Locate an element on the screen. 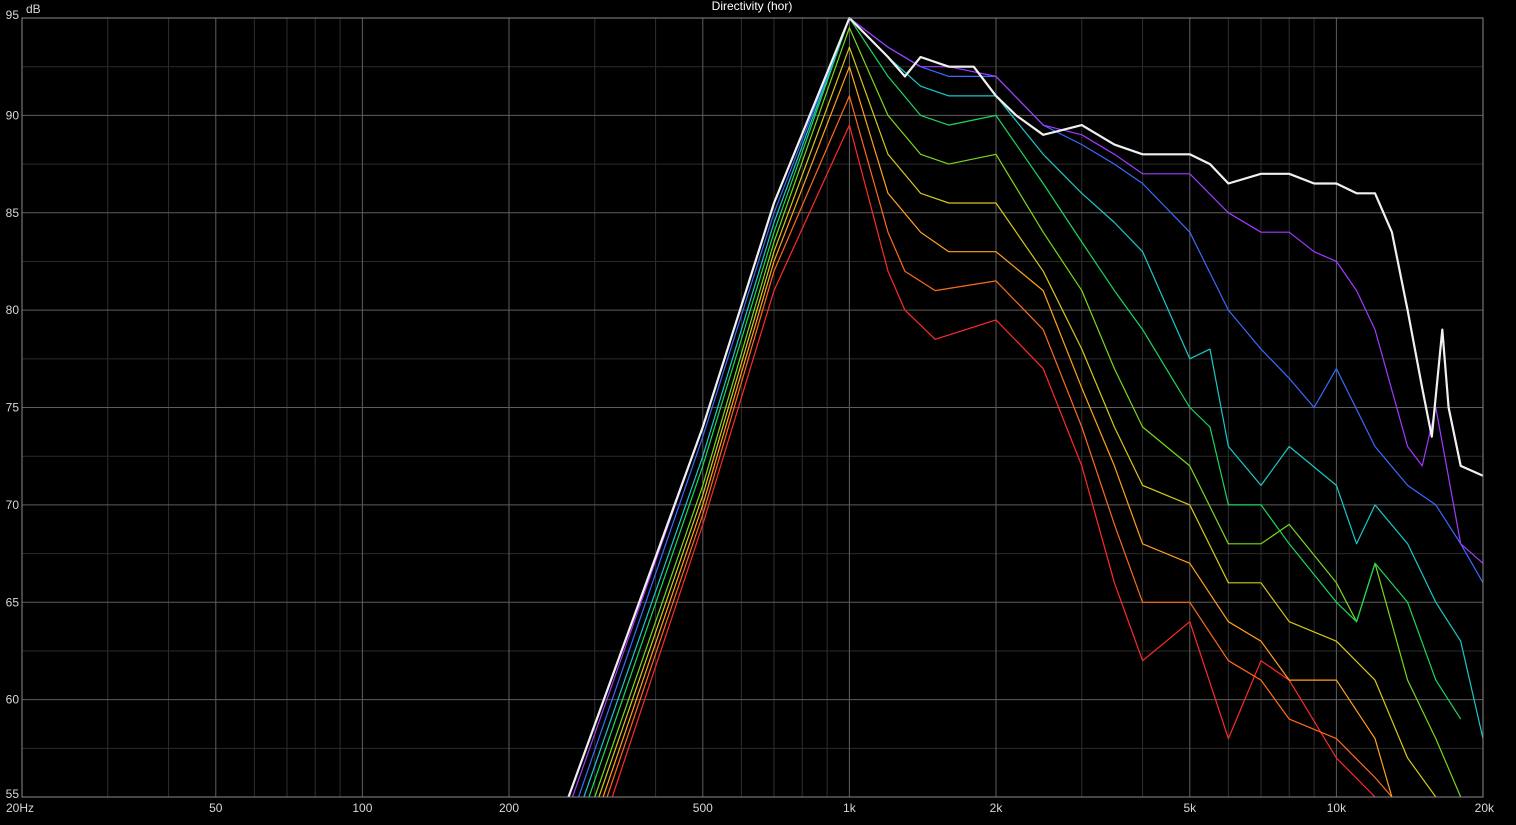 The height and width of the screenshot is (825, 1516). y-tick-label: 80 is located at coordinates (13, 310).